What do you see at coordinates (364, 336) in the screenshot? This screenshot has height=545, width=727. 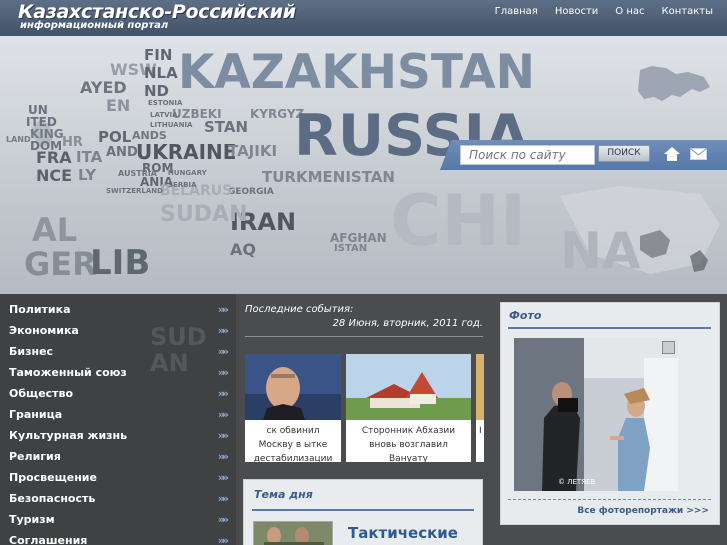 I see `events-divider` at bounding box center [364, 336].